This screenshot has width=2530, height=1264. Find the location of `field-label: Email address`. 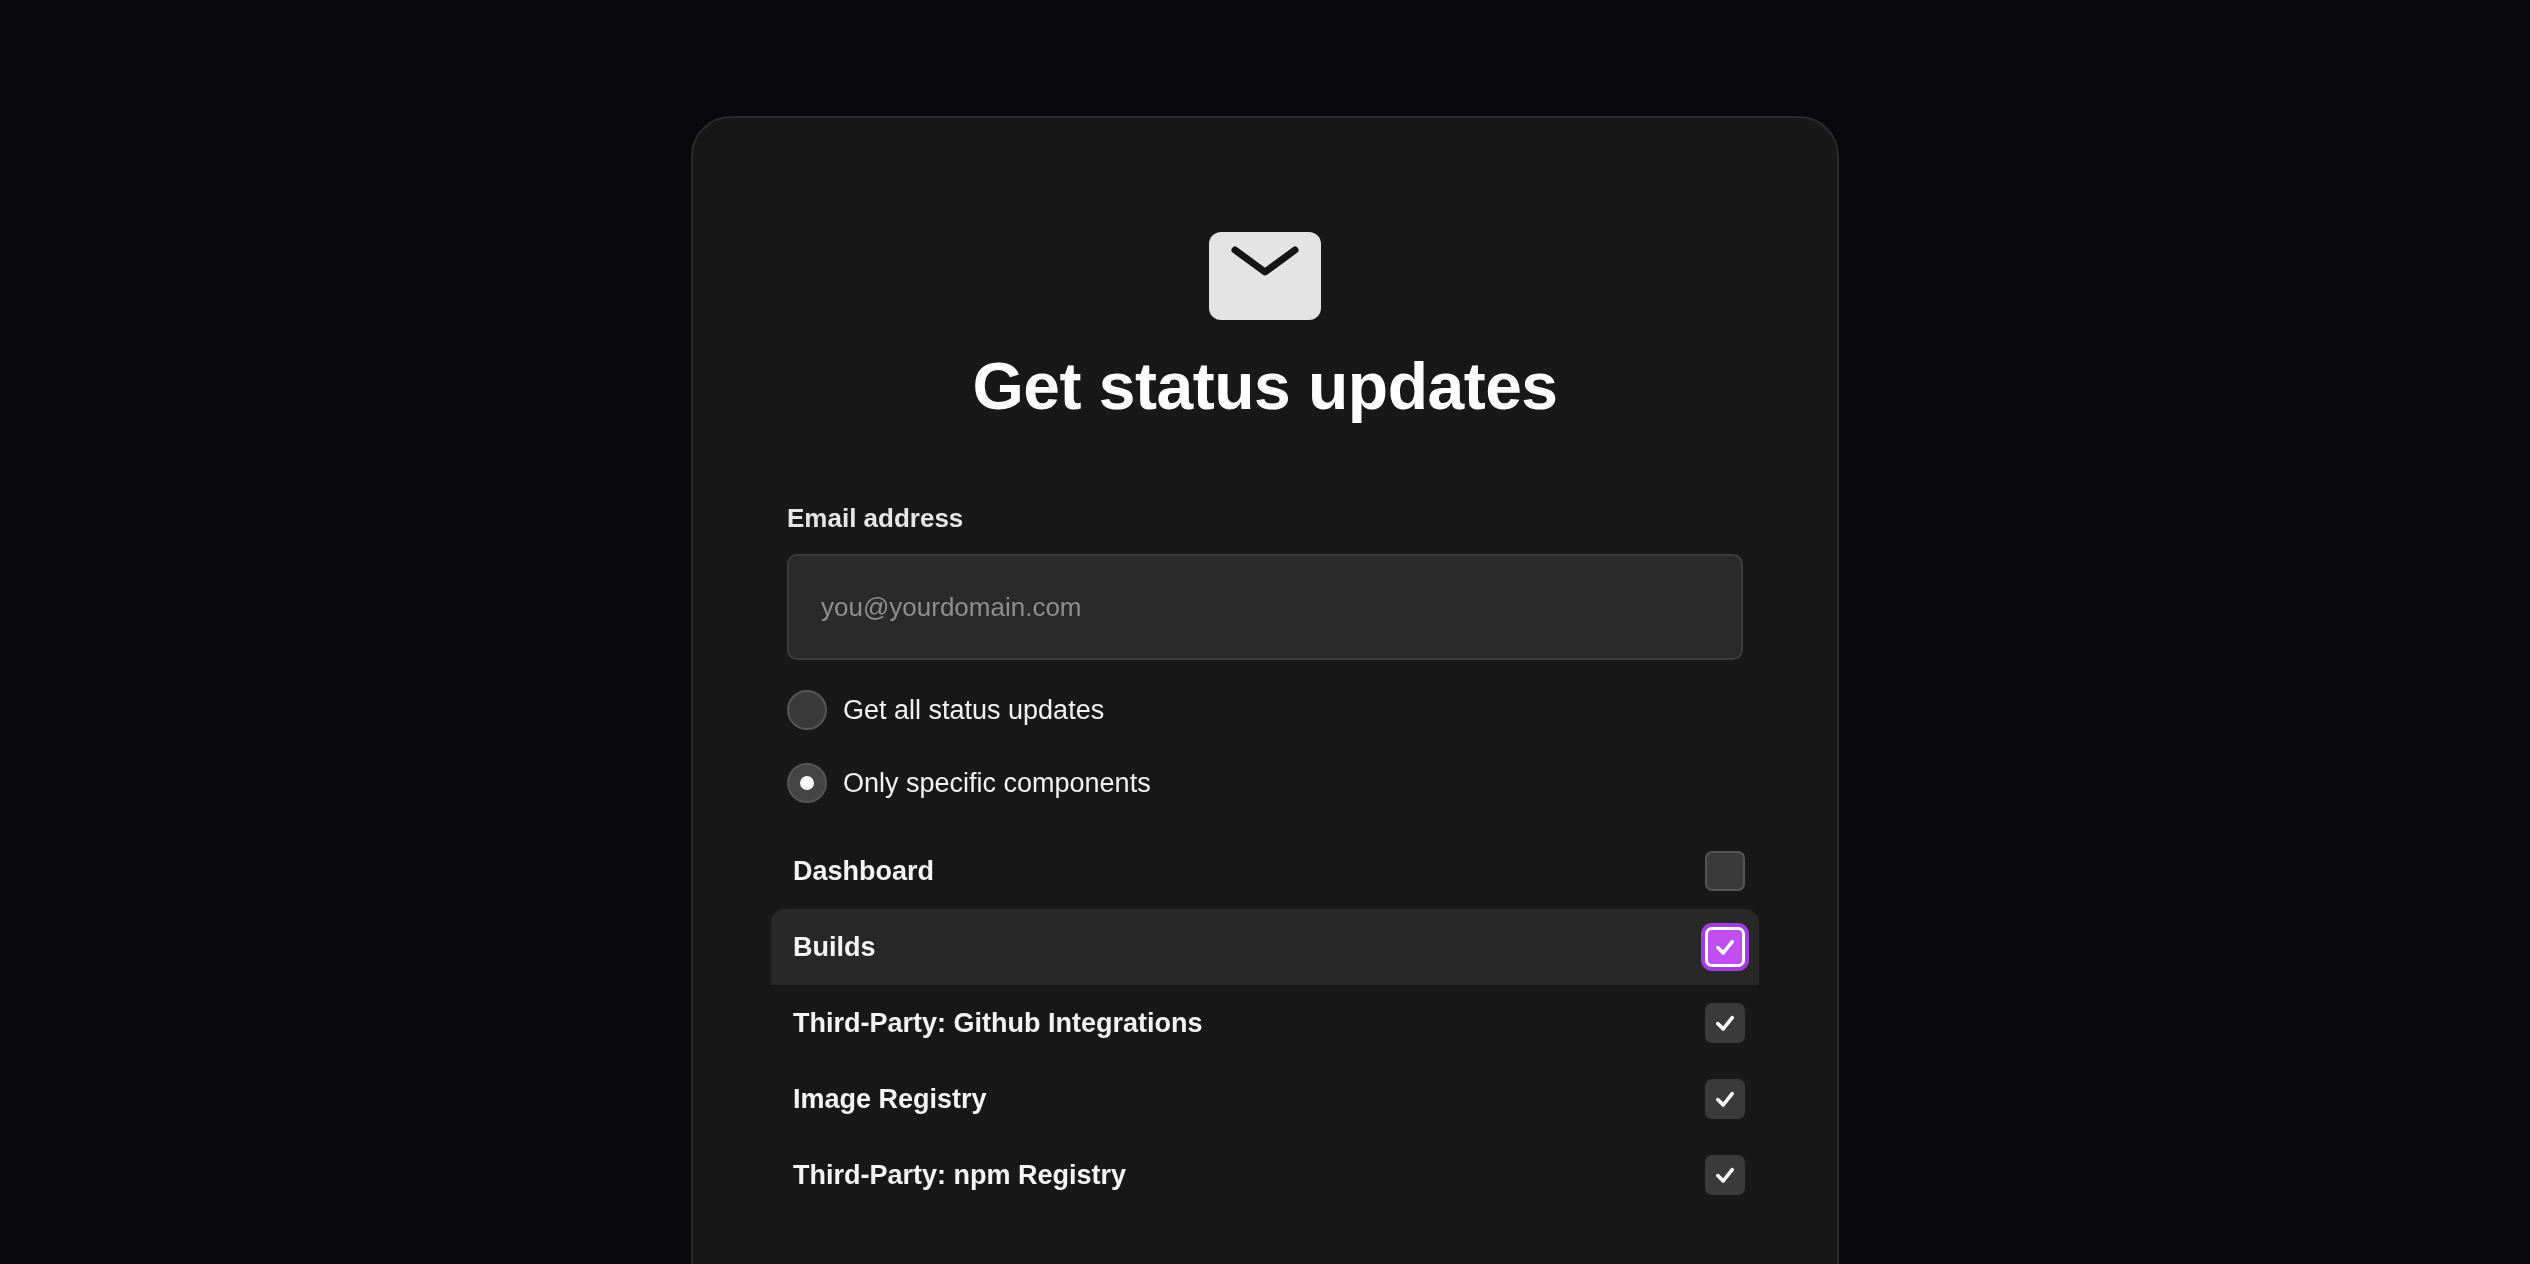

field-label: Email address is located at coordinates (876, 518).